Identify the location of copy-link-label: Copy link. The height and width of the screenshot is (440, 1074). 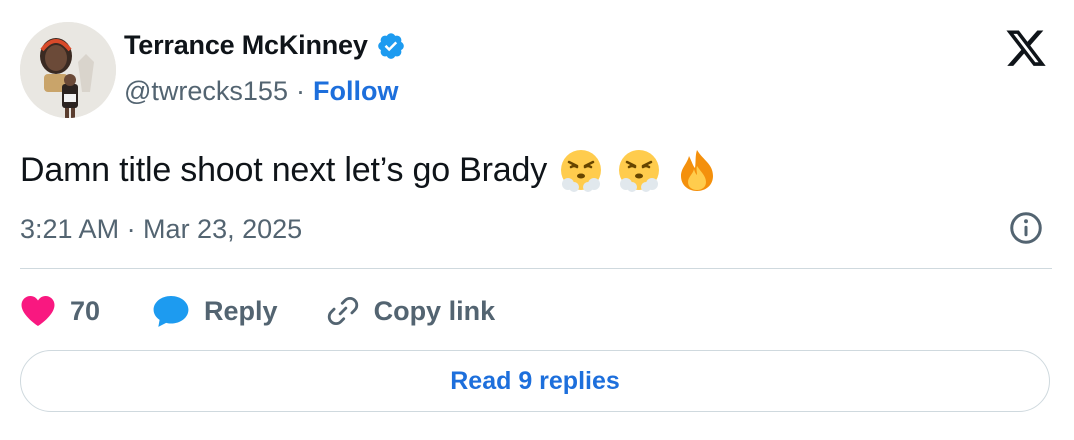
(434, 310).